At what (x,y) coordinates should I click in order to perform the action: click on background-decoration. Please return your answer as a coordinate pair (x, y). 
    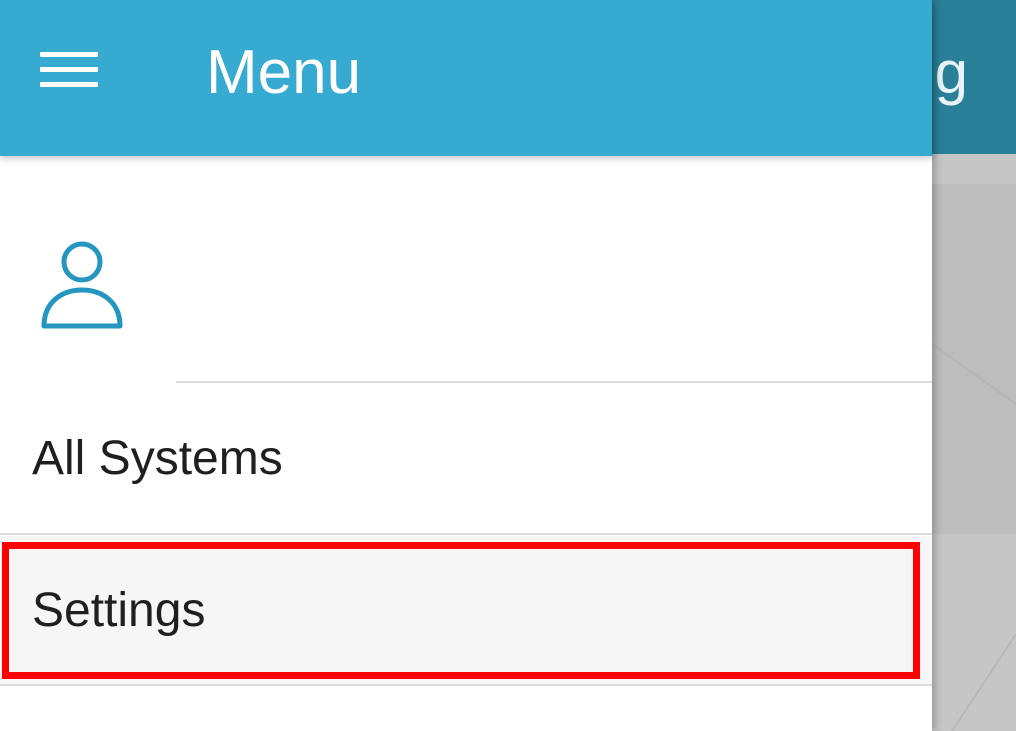
    Looking at the image, I should click on (974, 537).